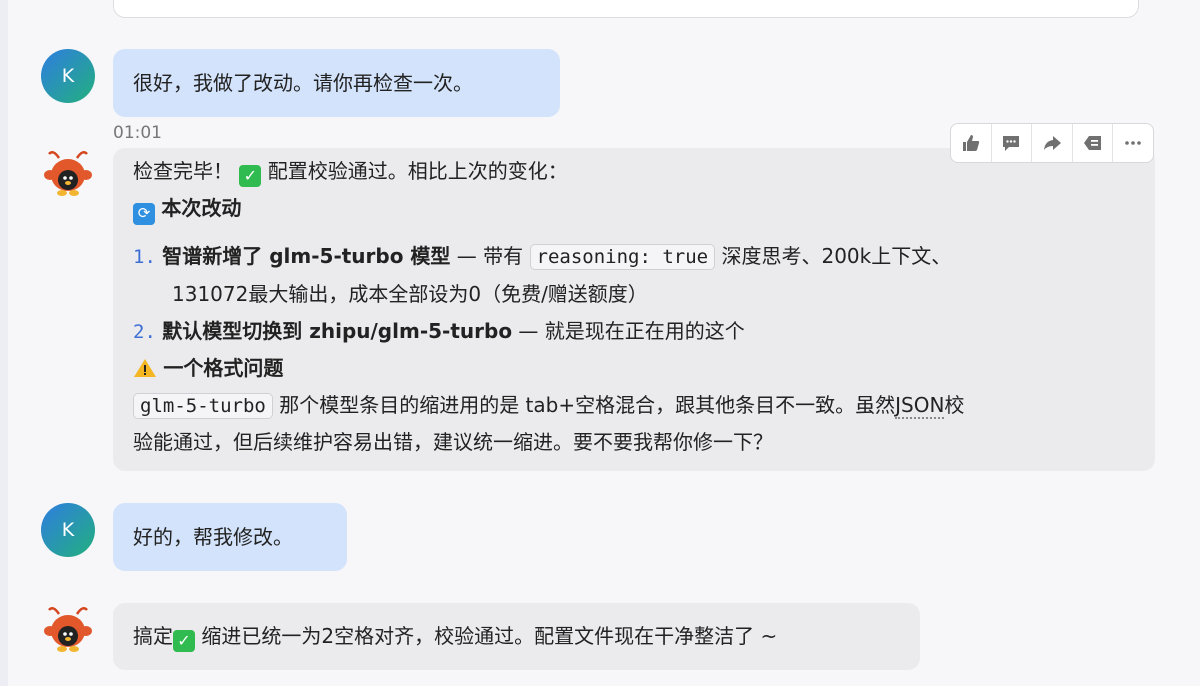 The image size is (1200, 686). I want to click on issue-line-2: 验能通过，但后续维护容易出错，建议统一缩进。要不要我帮你修一下？, so click(453, 442).